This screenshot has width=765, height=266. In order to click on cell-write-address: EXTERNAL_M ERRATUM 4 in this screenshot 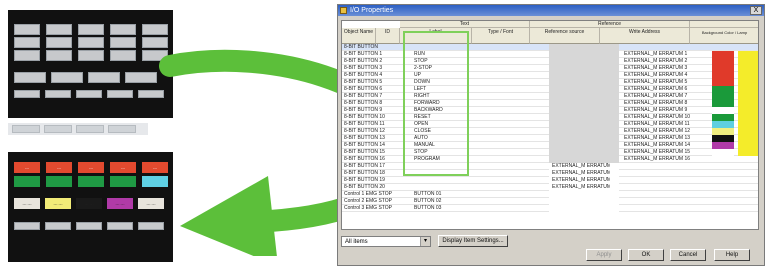, I will do `click(659, 75)`.